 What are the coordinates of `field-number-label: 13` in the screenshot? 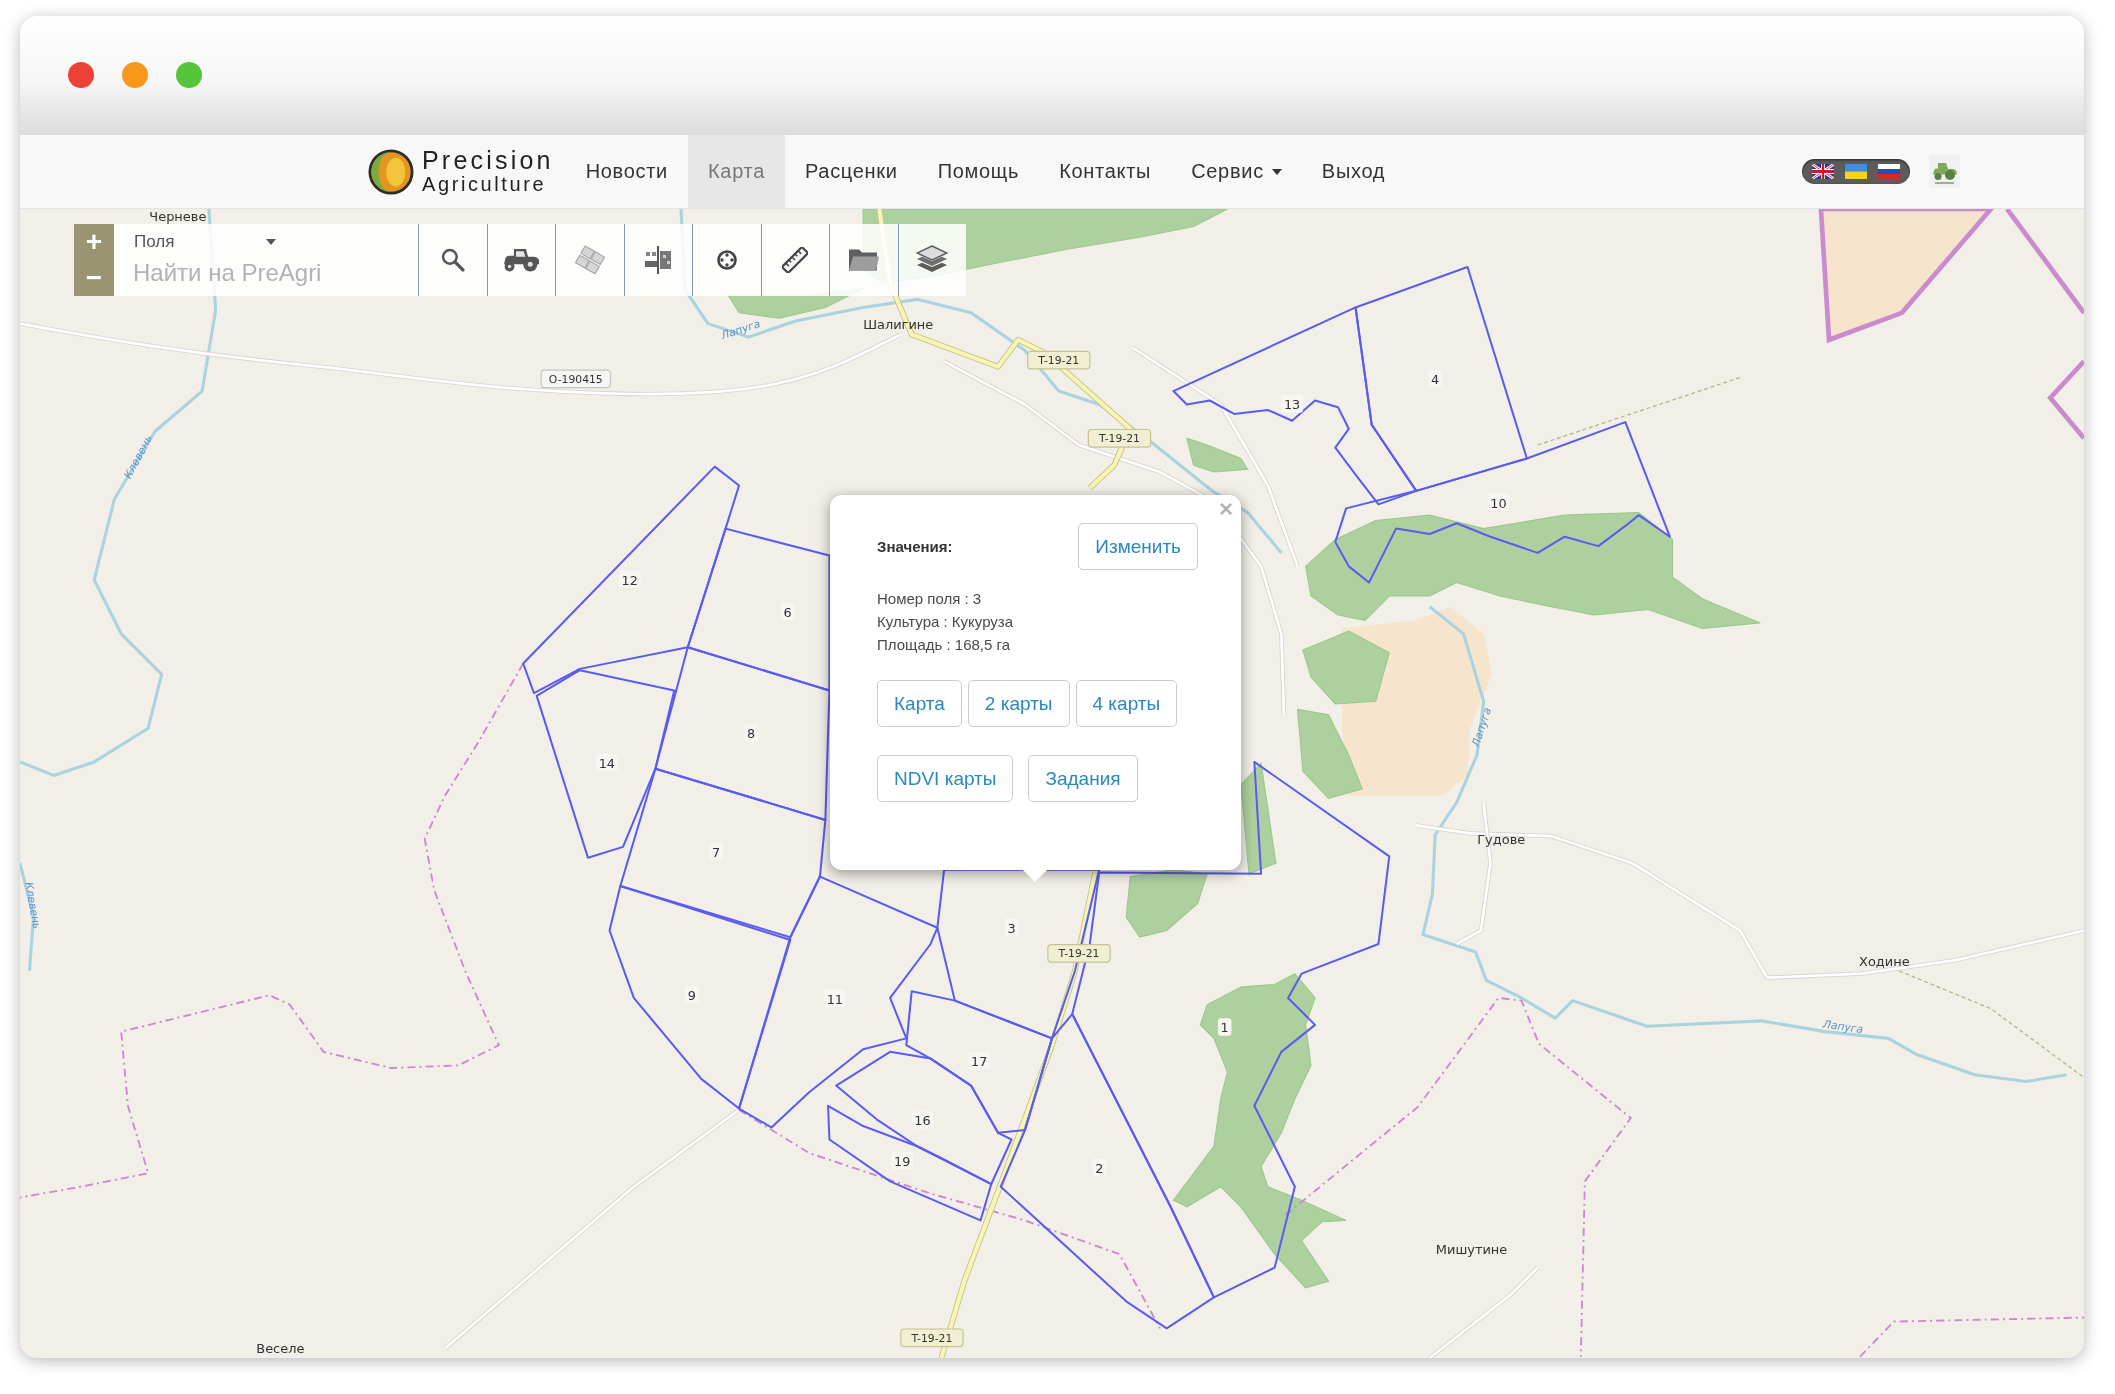 It's located at (1292, 404).